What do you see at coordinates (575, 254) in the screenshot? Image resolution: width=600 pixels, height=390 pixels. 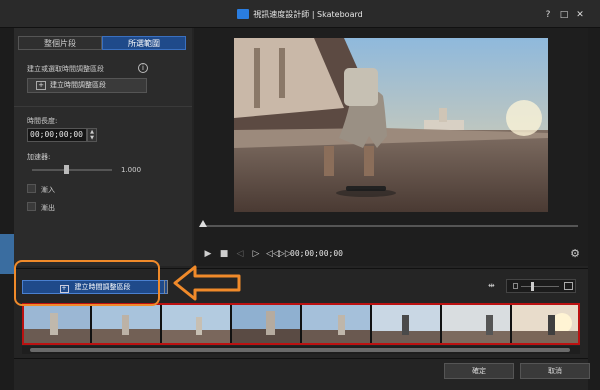 I see `settings-icon: ⚙` at bounding box center [575, 254].